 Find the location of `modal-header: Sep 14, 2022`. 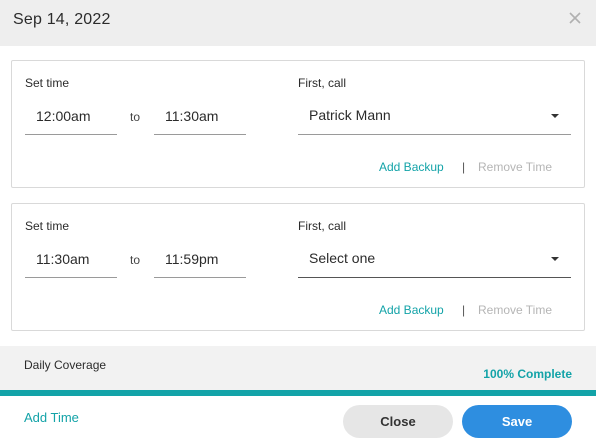

modal-header: Sep 14, 2022 is located at coordinates (298, 23).